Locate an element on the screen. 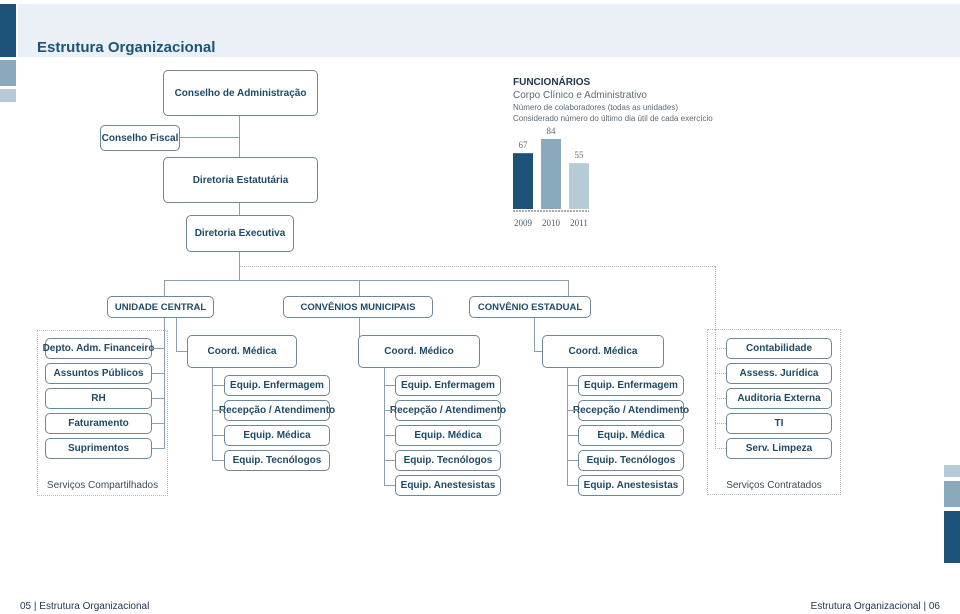  side-block-light is located at coordinates (8, 95).